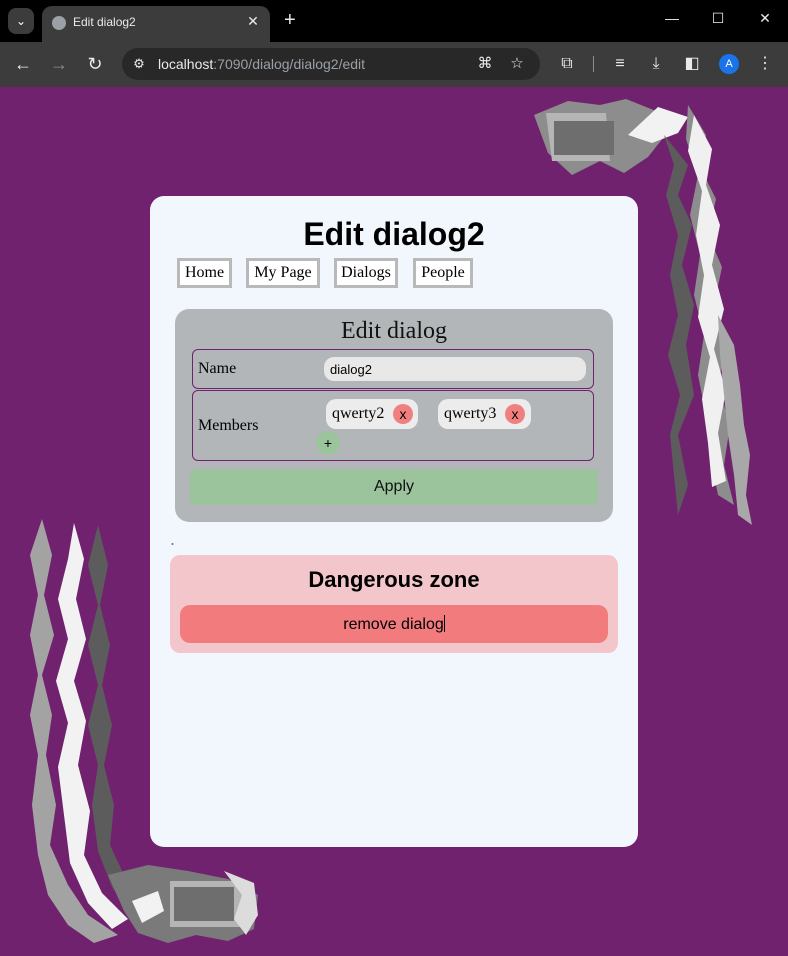 This screenshot has height=956, width=788. I want to click on status-note: ˳, so click(172, 540).